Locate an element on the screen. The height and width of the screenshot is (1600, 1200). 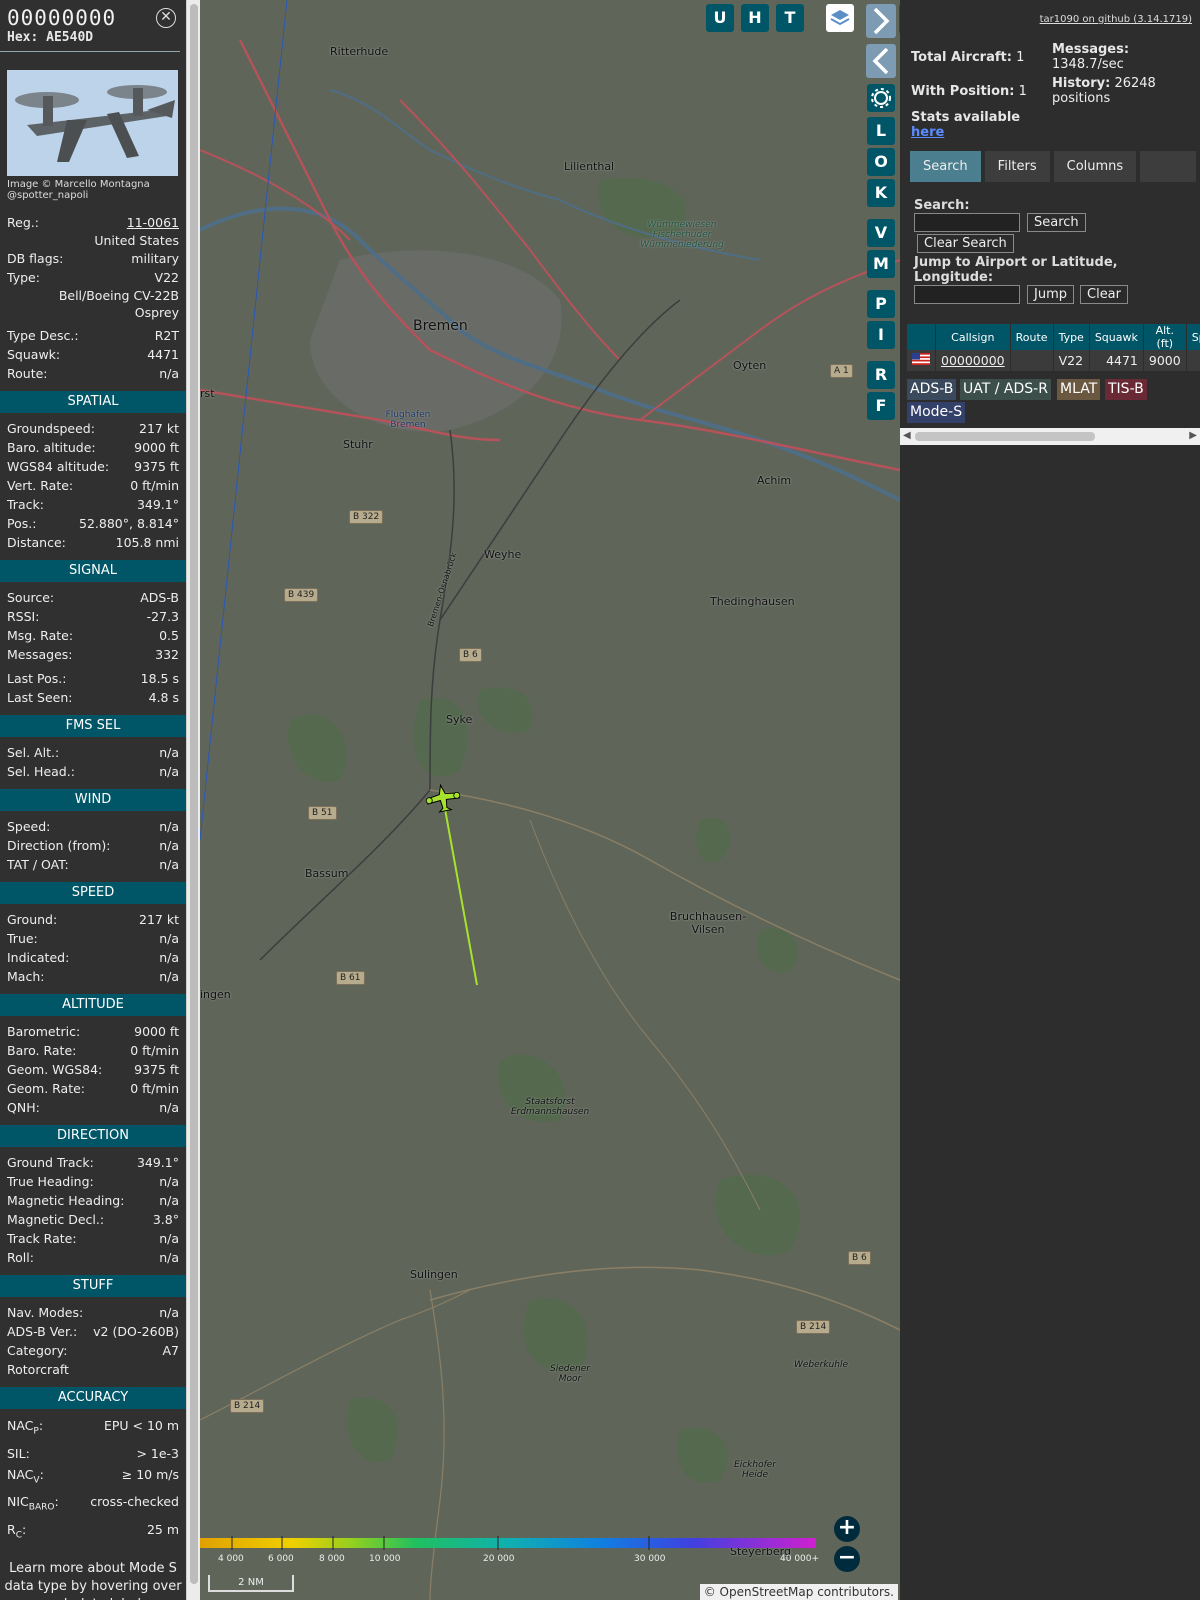
chevron-right-icon is located at coordinates (881, 21).